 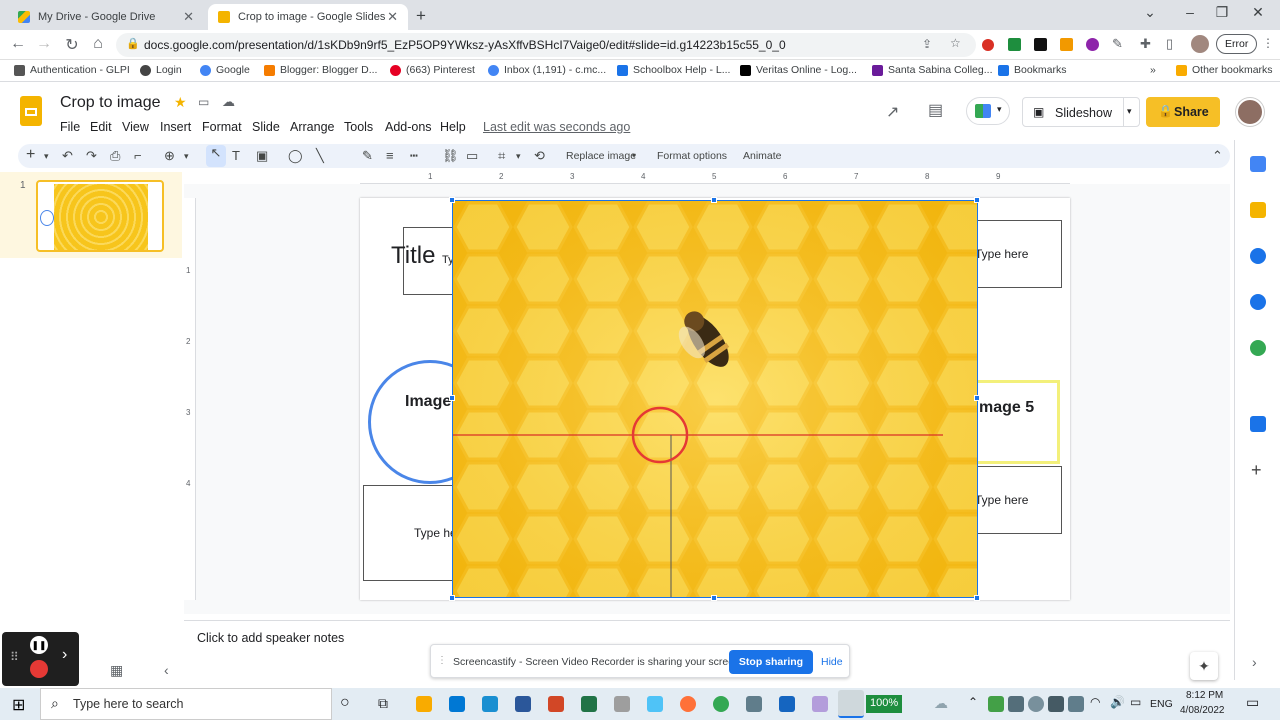 I want to click on document-title: Crop to image, so click(x=110, y=103).